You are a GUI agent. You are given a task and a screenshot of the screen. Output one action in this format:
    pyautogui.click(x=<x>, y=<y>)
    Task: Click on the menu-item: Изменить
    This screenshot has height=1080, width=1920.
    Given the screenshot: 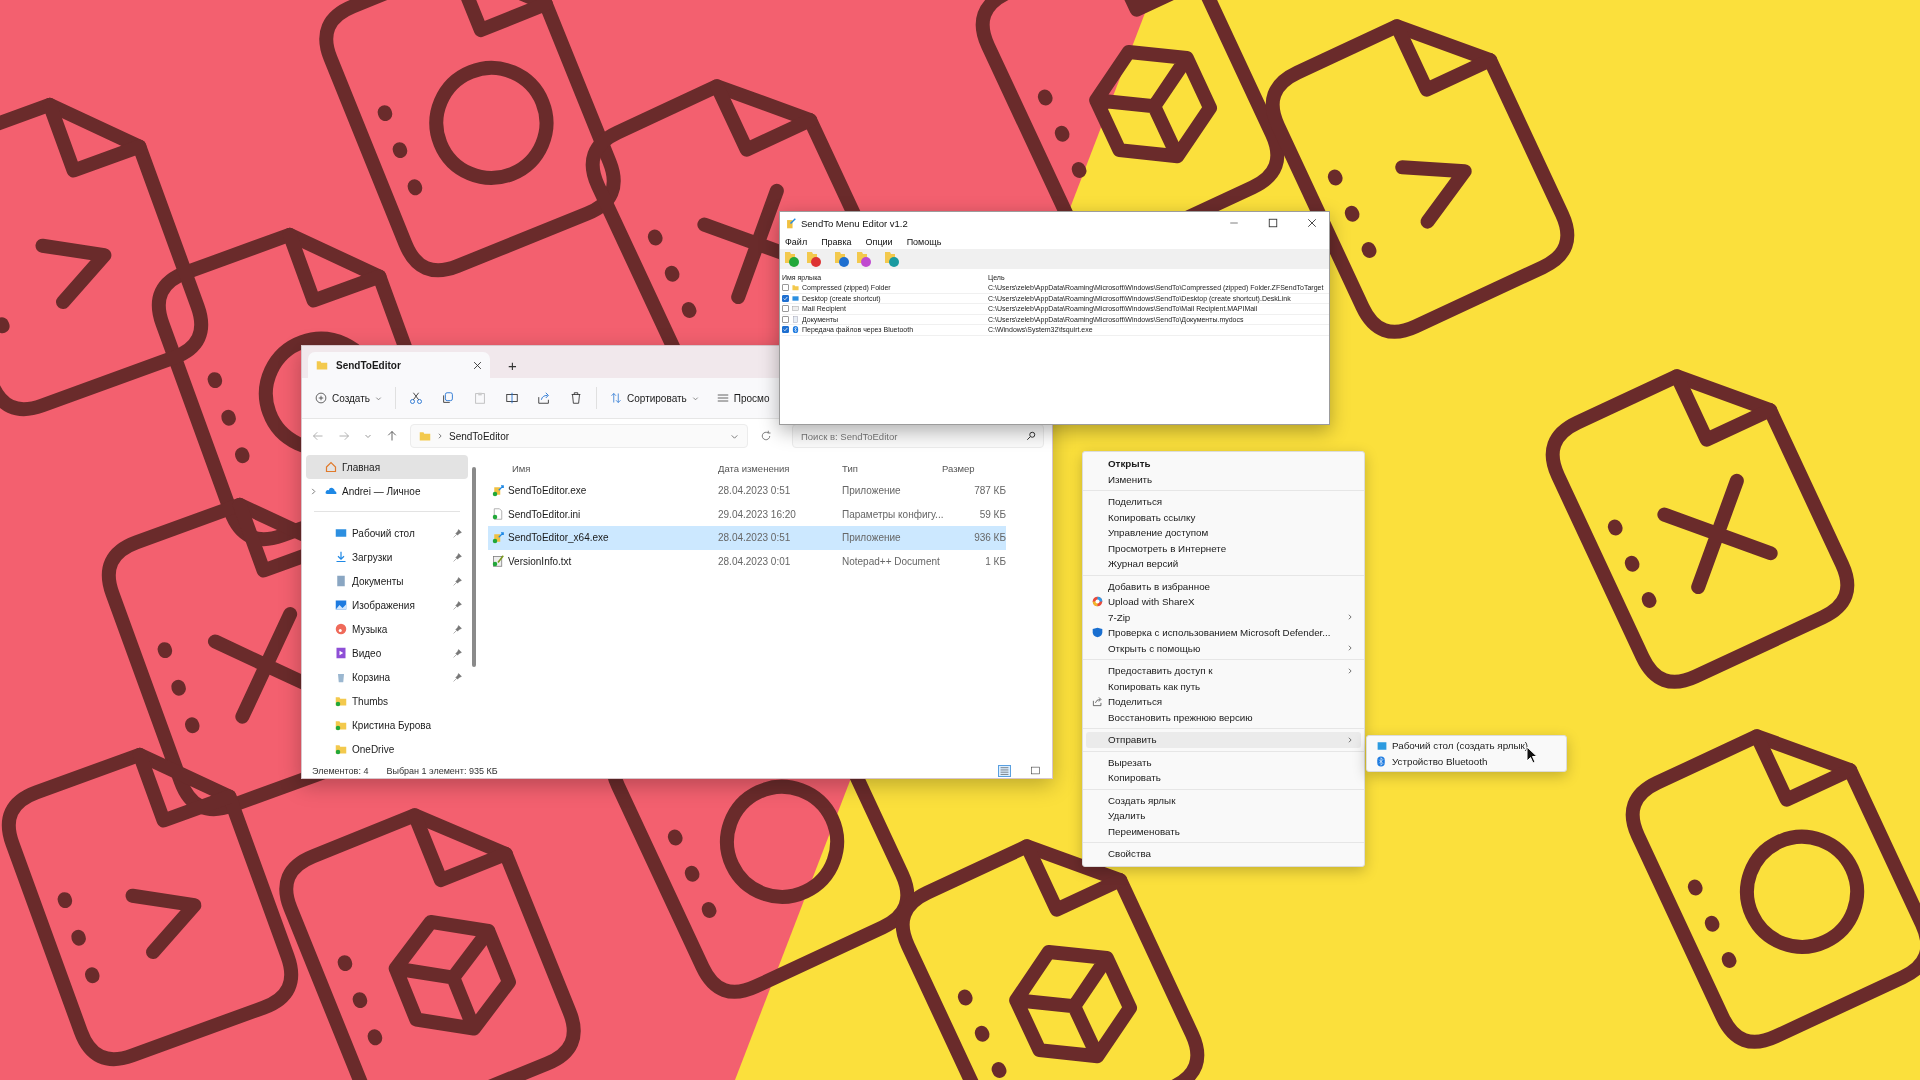 What is the action you would take?
    pyautogui.click(x=1223, y=479)
    